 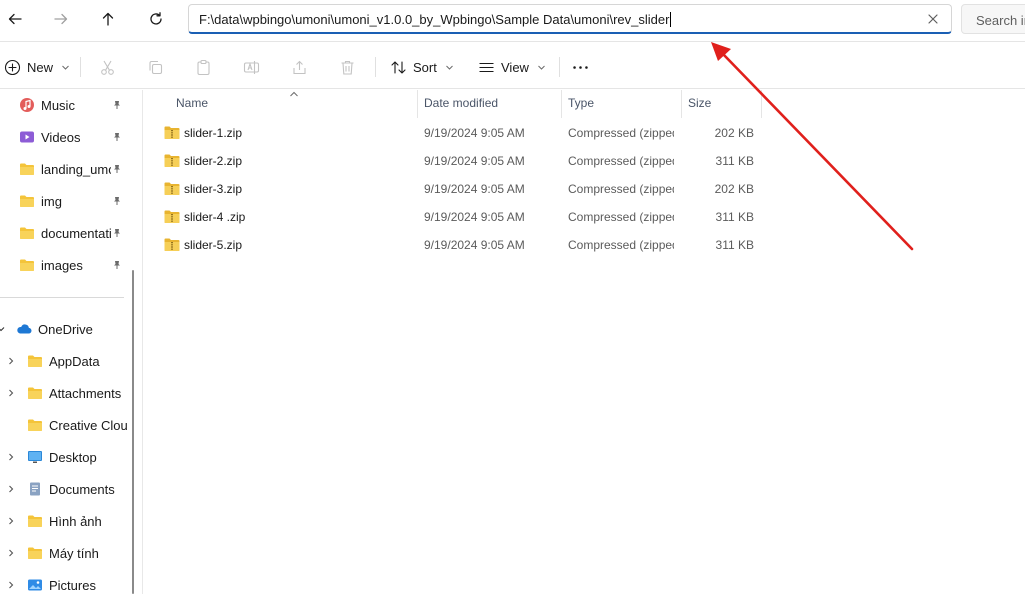 I want to click on sidebar-item-onedrive-child: Attachments, so click(x=64, y=393).